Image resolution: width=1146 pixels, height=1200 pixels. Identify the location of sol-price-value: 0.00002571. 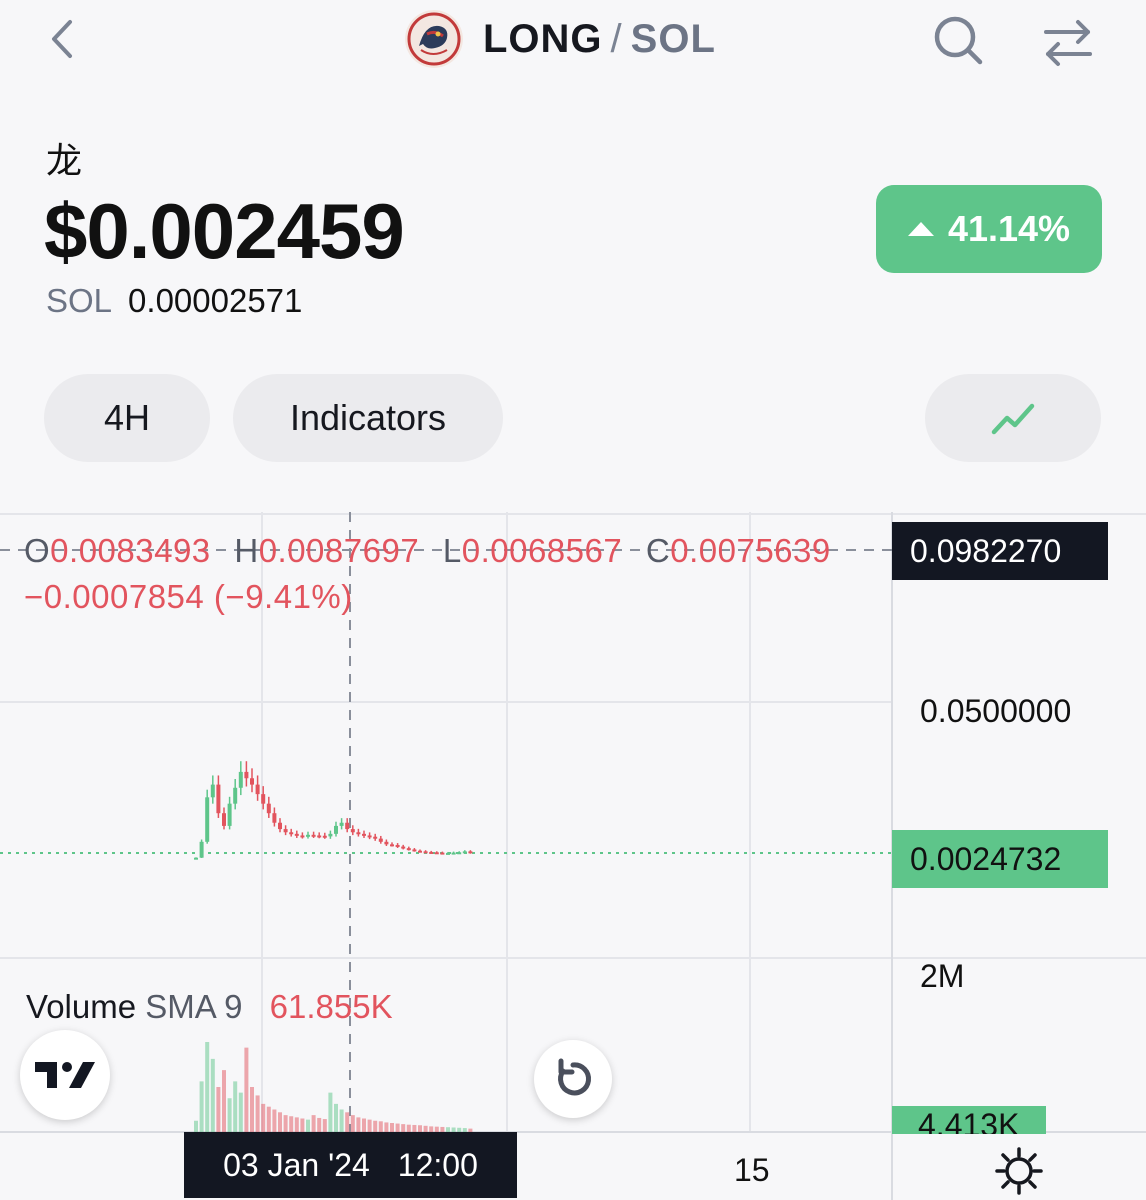
(215, 300).